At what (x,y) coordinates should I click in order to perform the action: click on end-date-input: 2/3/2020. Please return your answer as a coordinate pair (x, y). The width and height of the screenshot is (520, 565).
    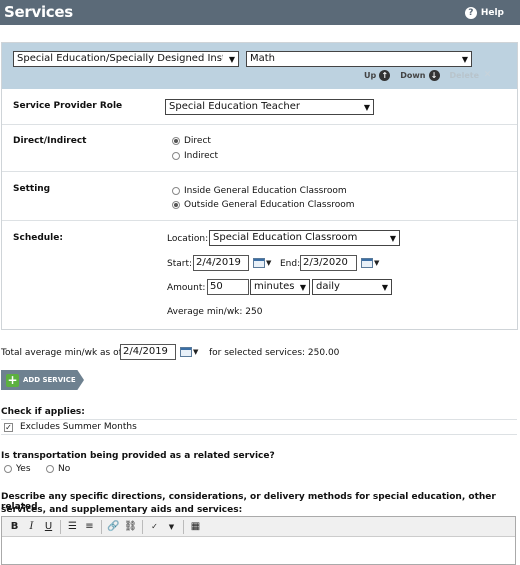
    Looking at the image, I should click on (328, 263).